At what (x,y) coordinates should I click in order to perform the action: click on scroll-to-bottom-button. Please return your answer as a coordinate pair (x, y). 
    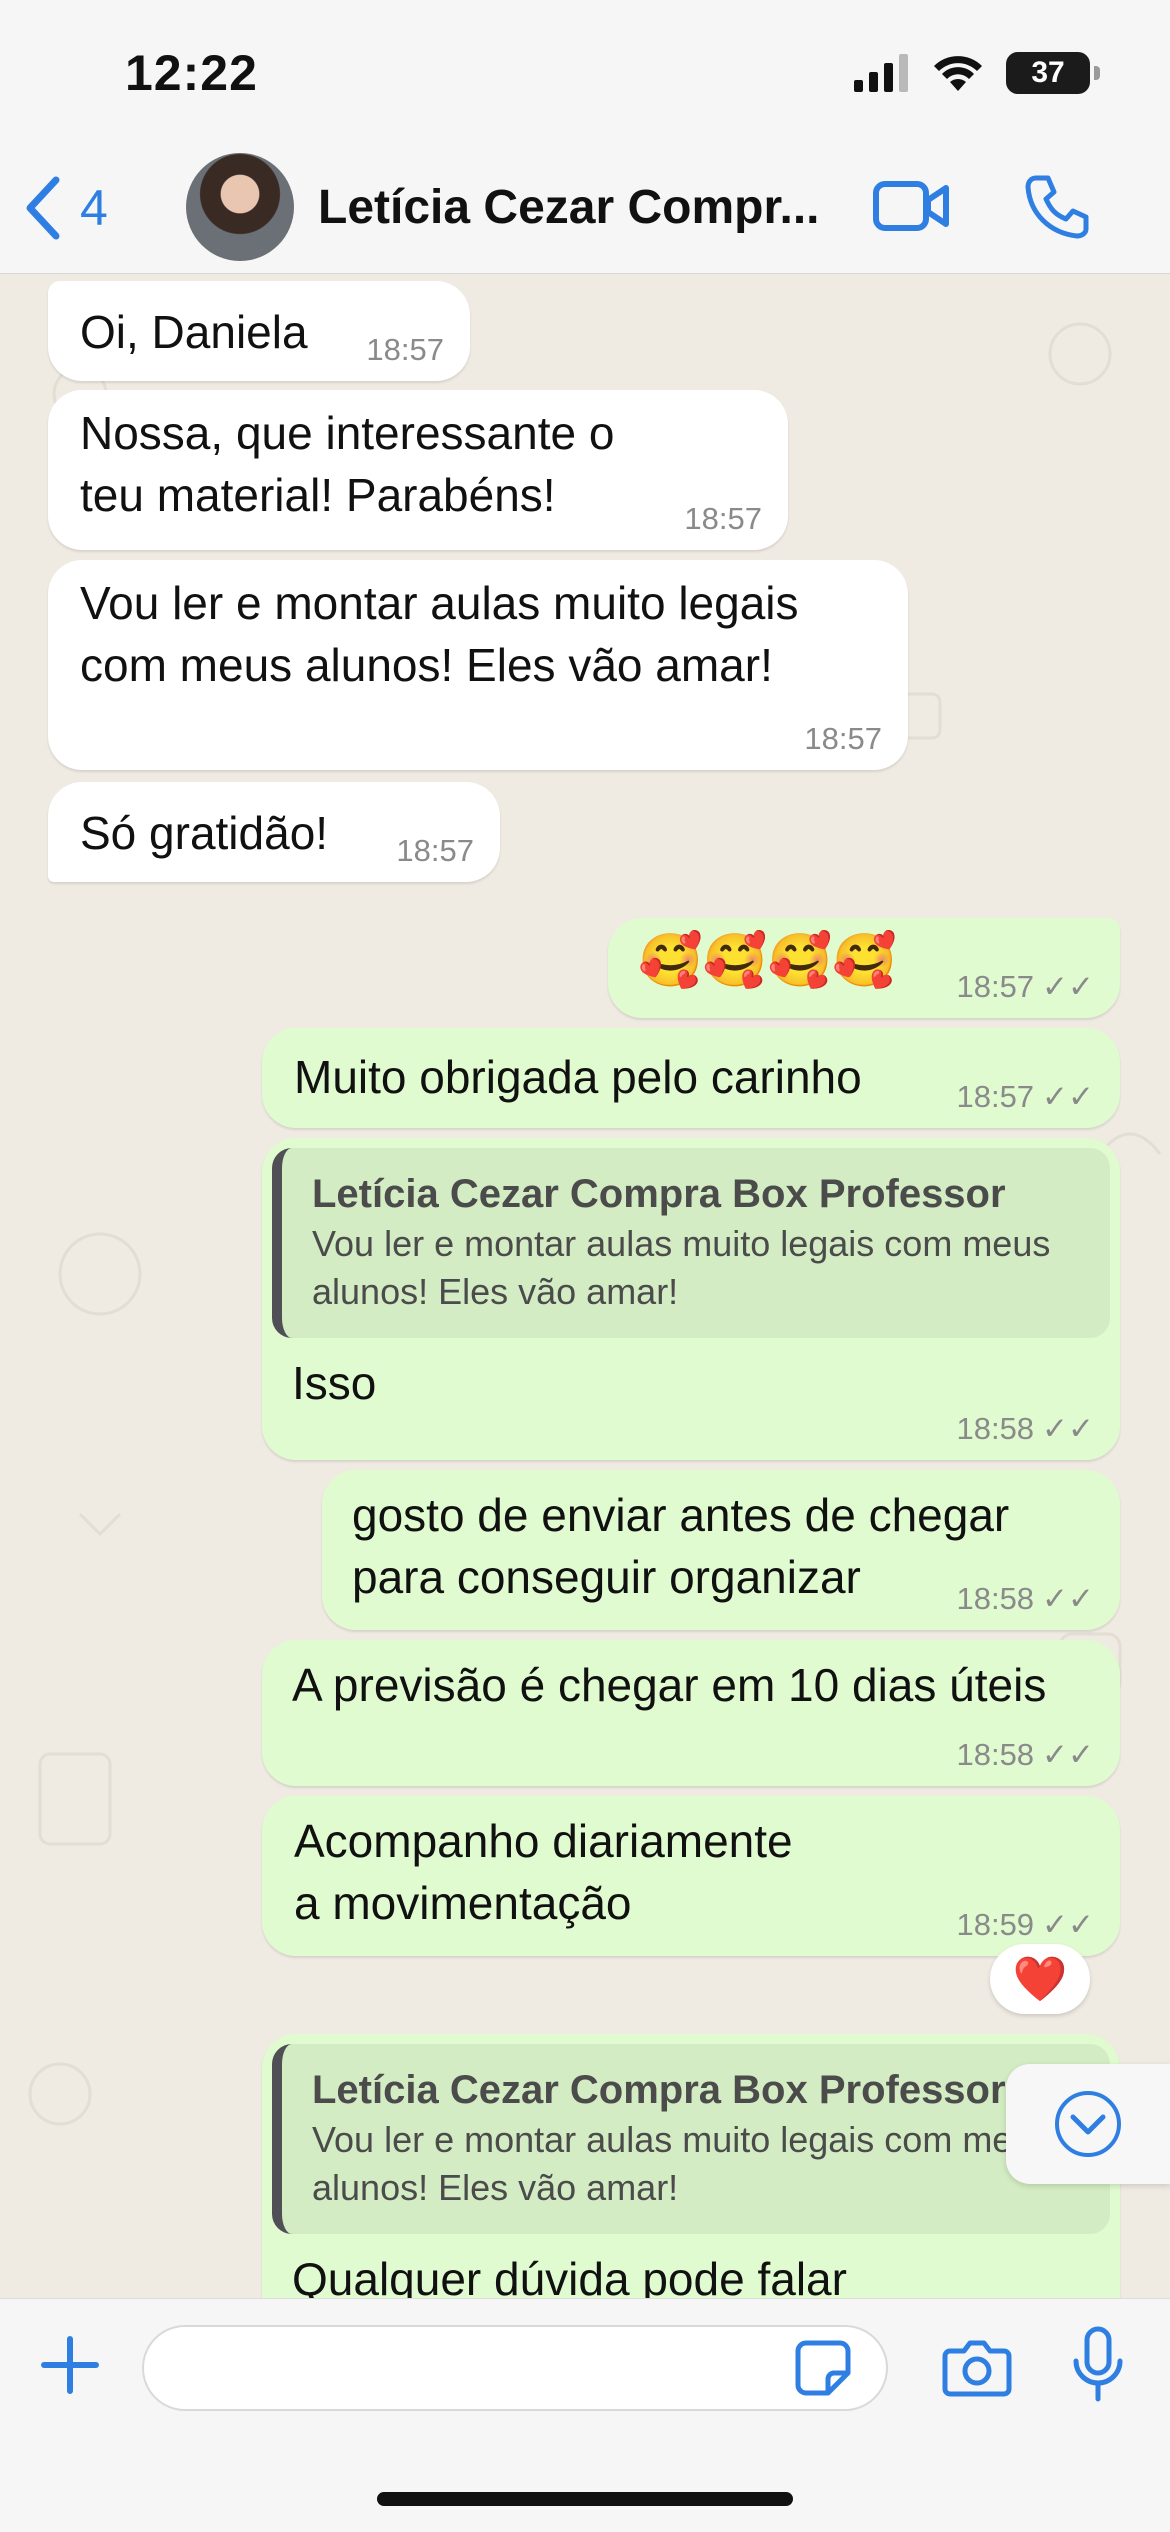
    Looking at the image, I should click on (1088, 2124).